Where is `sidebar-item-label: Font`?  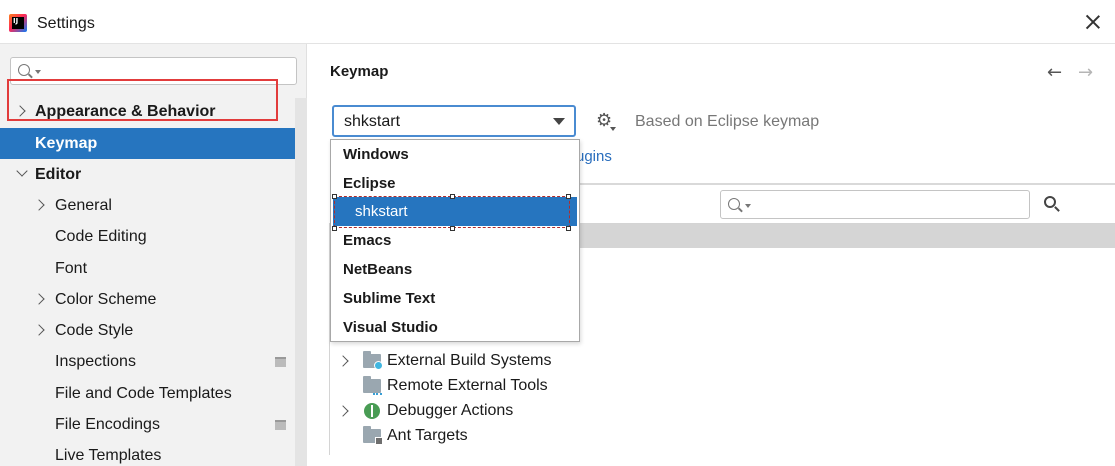 sidebar-item-label: Font is located at coordinates (71, 268).